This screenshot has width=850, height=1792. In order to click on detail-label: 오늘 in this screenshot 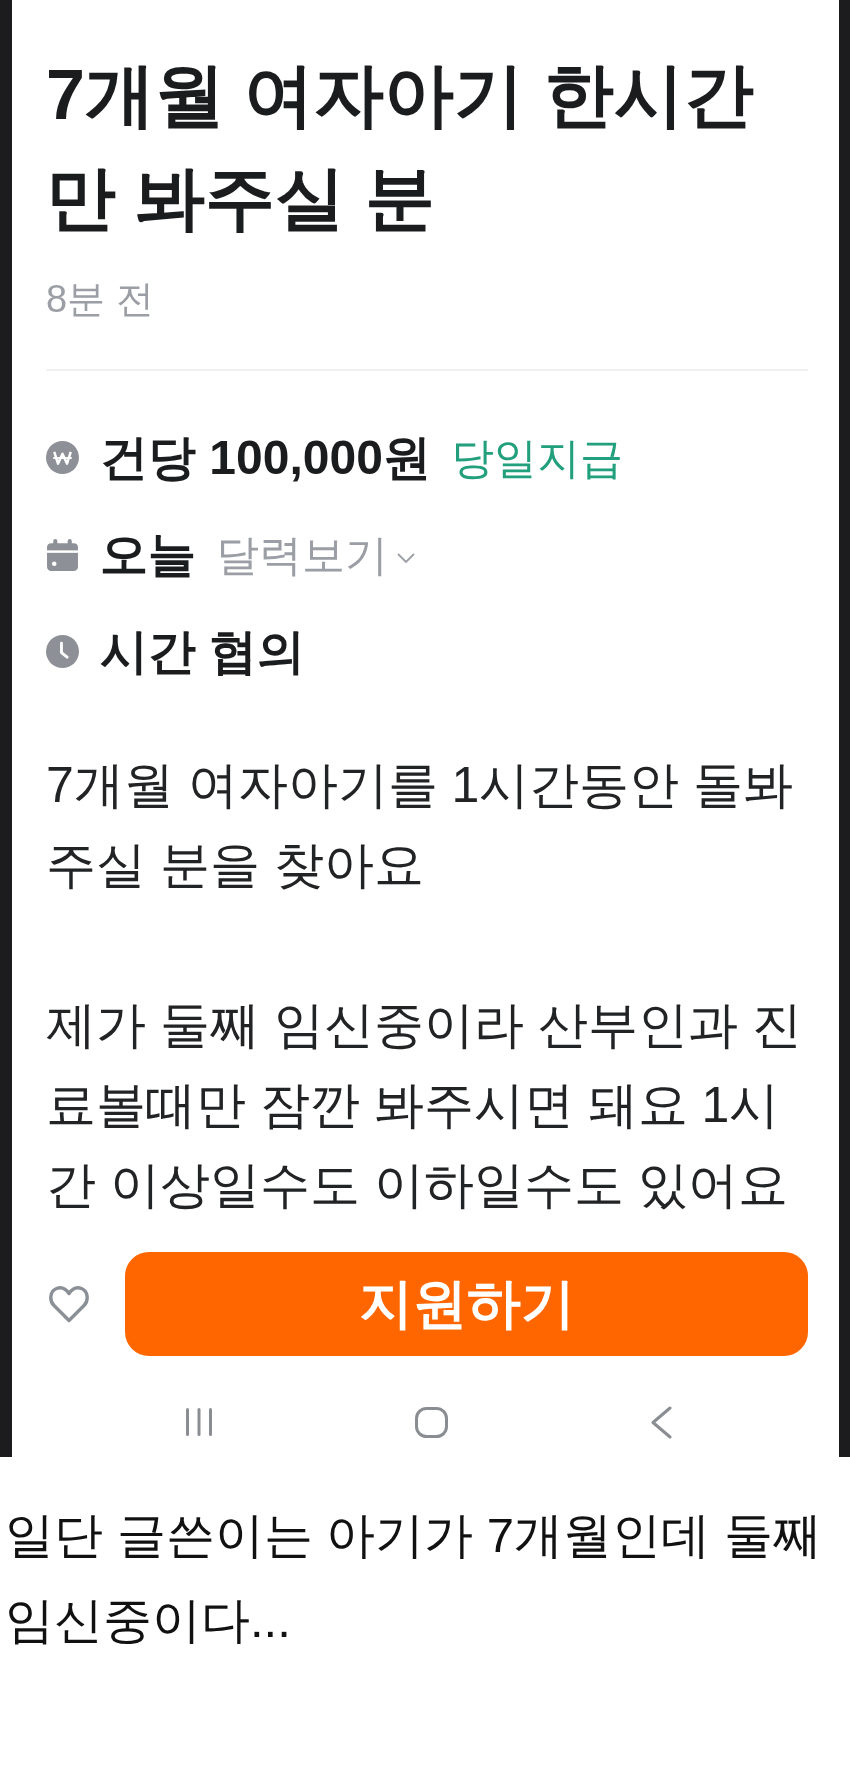, I will do `click(148, 554)`.